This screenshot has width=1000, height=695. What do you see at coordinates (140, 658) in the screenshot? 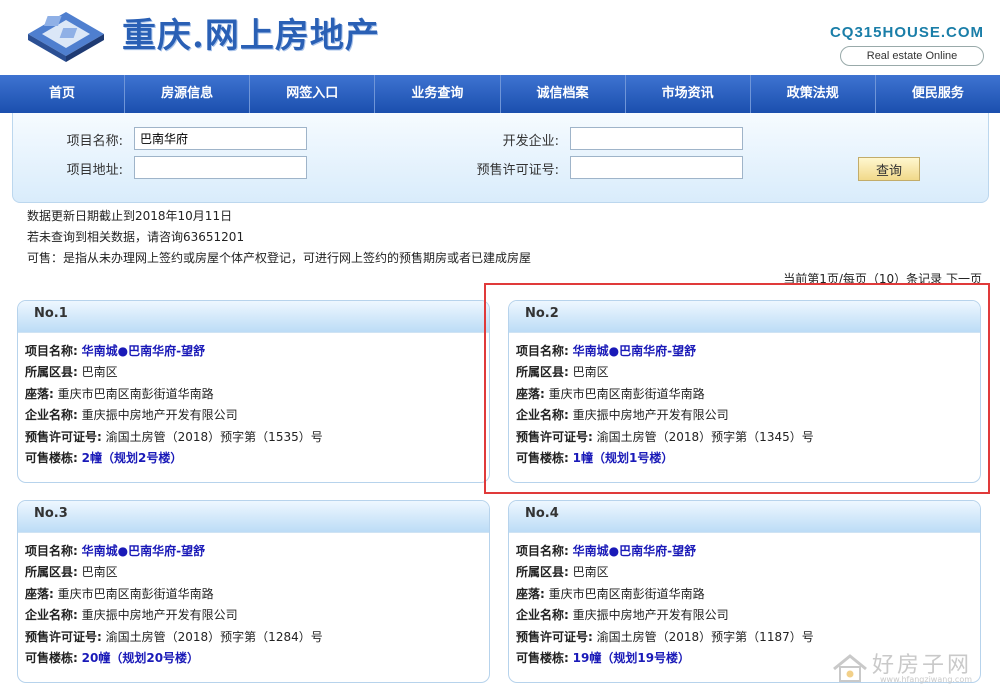
I see `available-buildings-link: 20幢（规划20号楼）` at bounding box center [140, 658].